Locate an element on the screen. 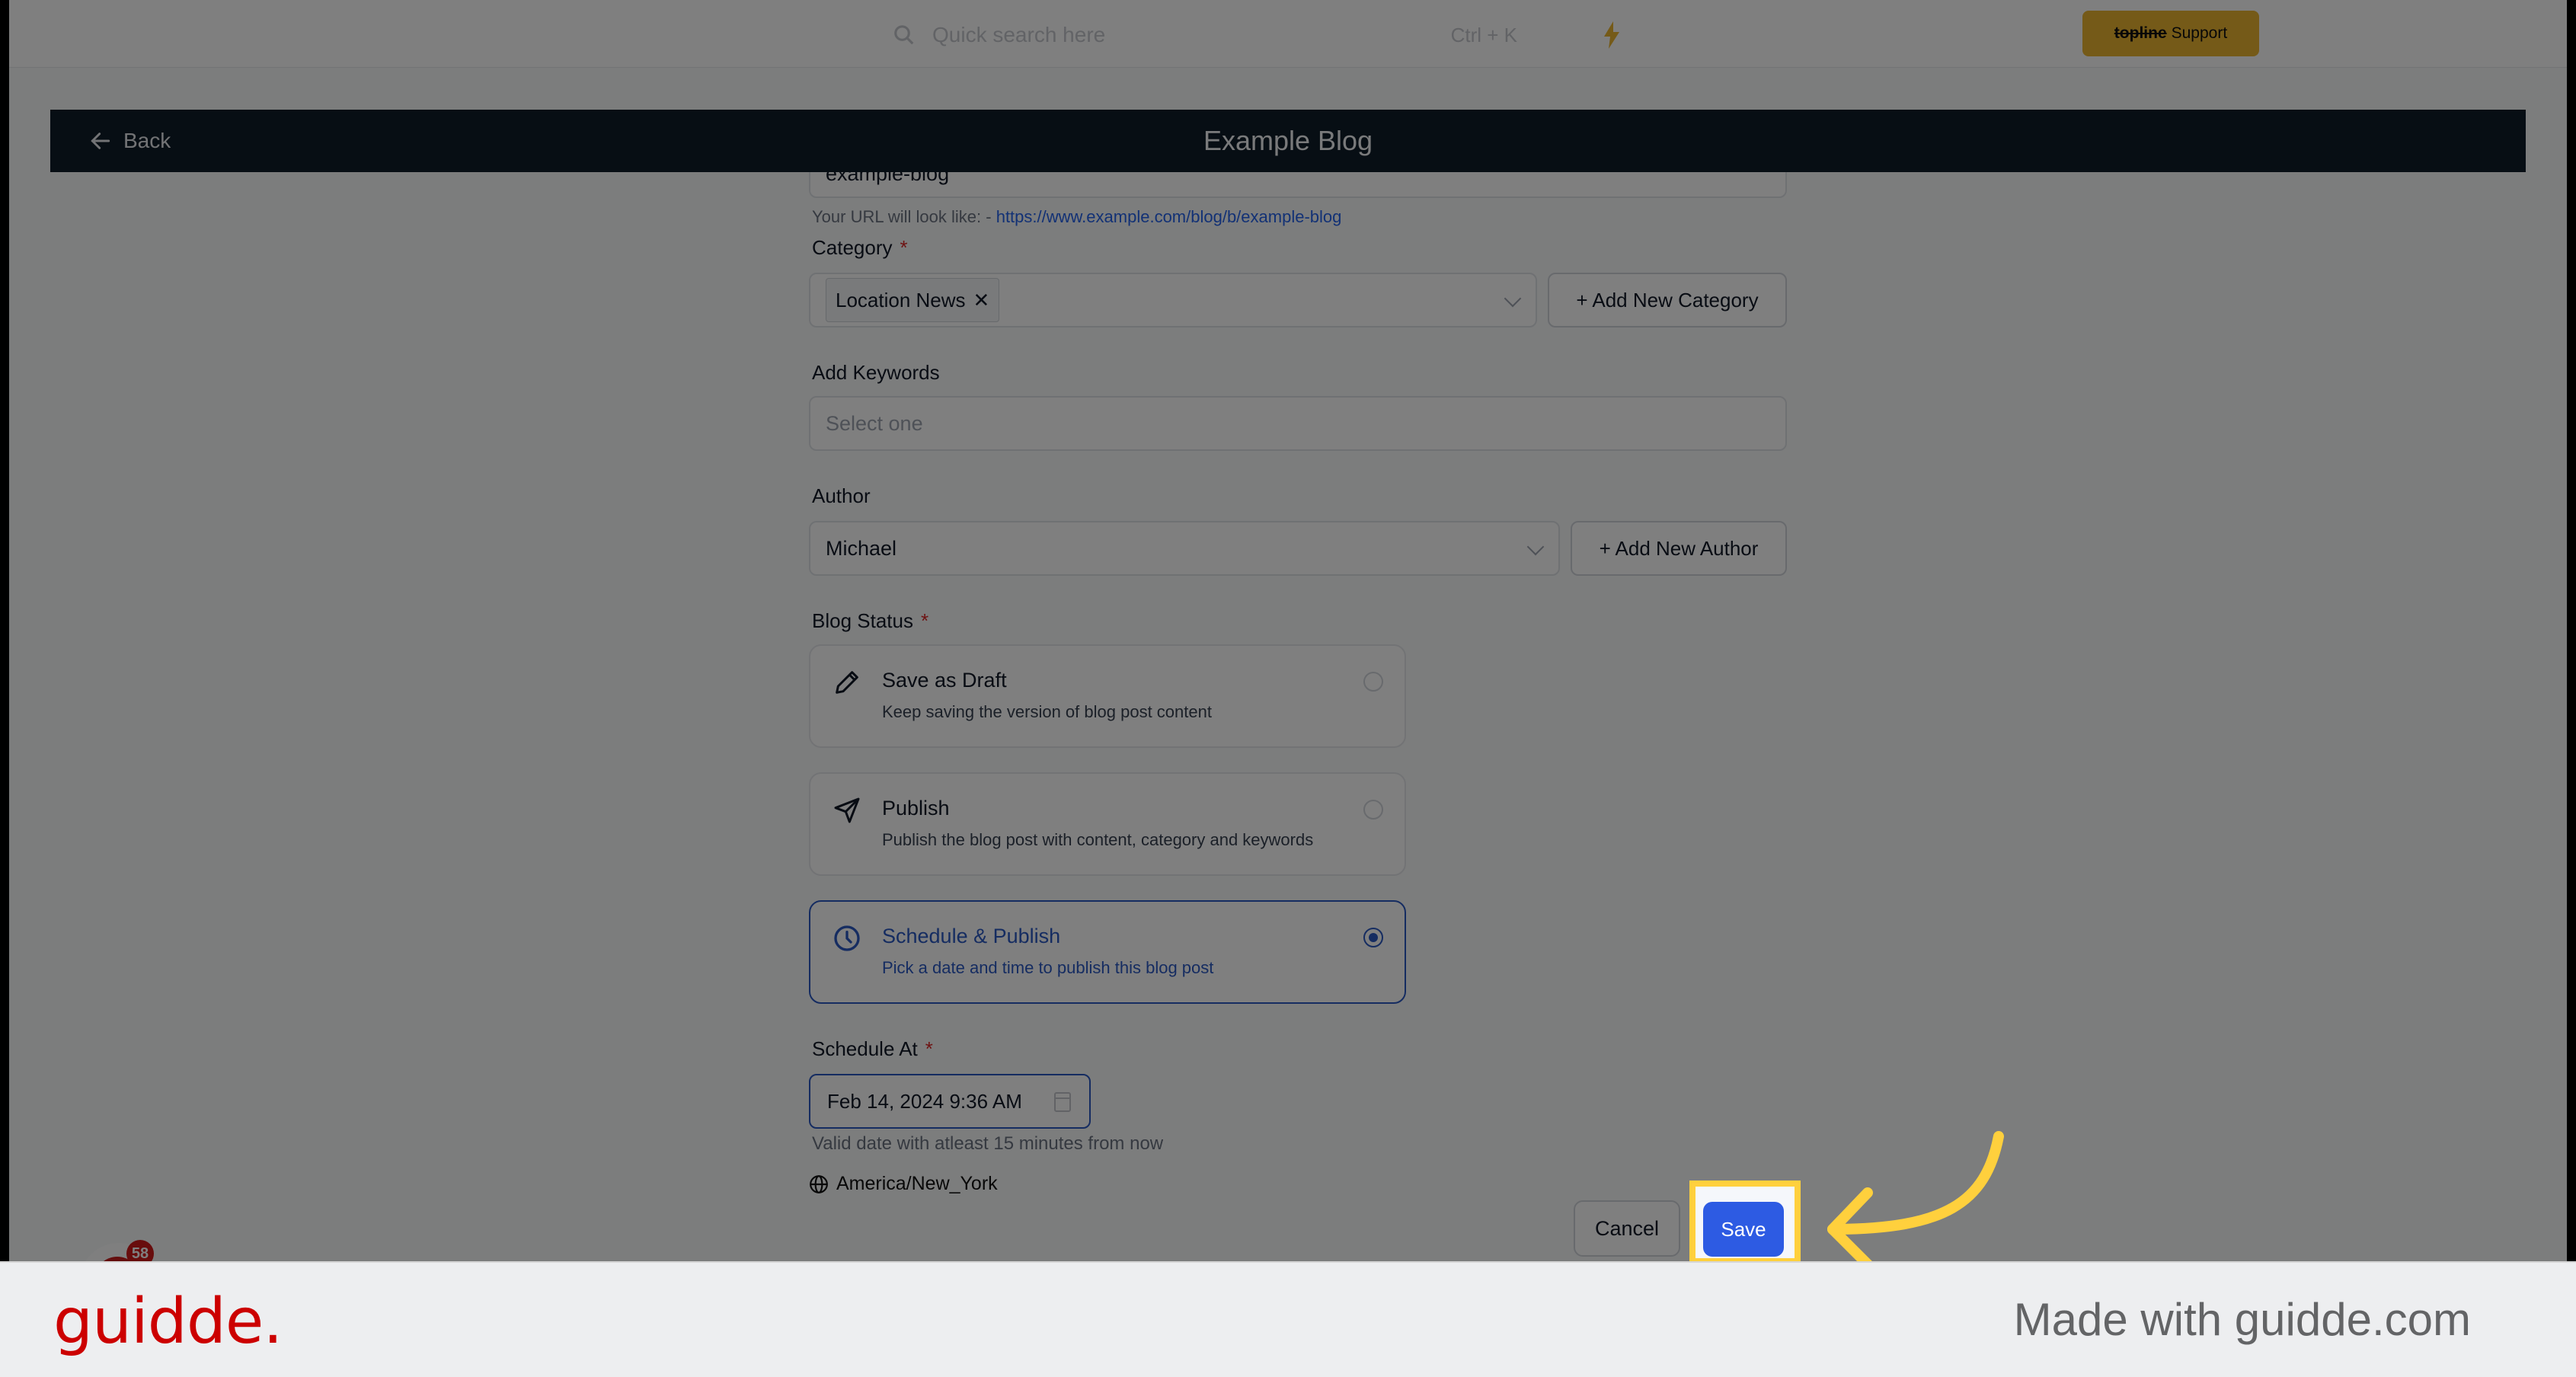  save-button: Save is located at coordinates (1744, 1230).